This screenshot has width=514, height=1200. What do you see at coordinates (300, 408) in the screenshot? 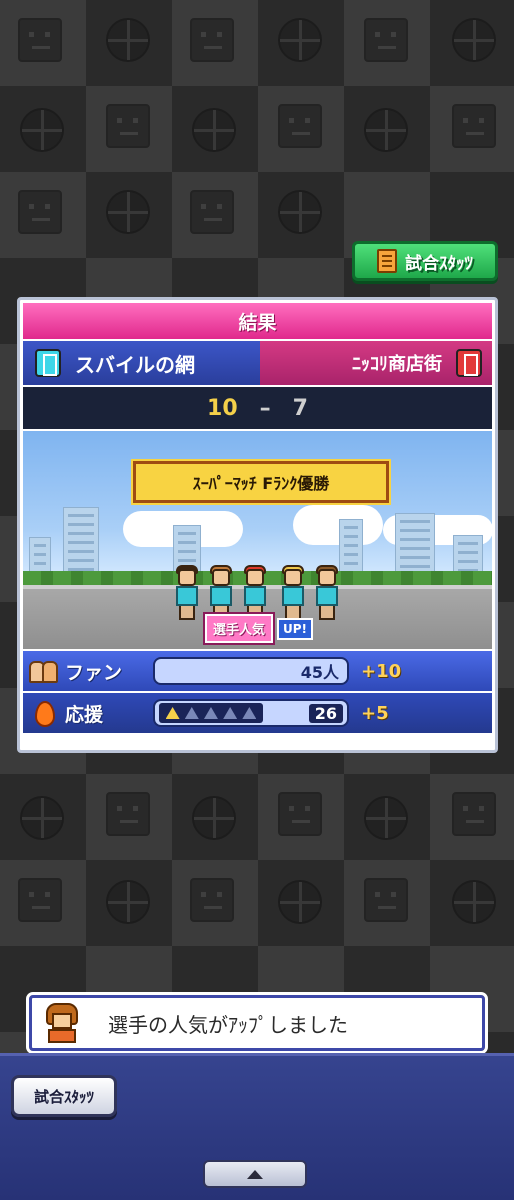
I see `away-score: 7` at bounding box center [300, 408].